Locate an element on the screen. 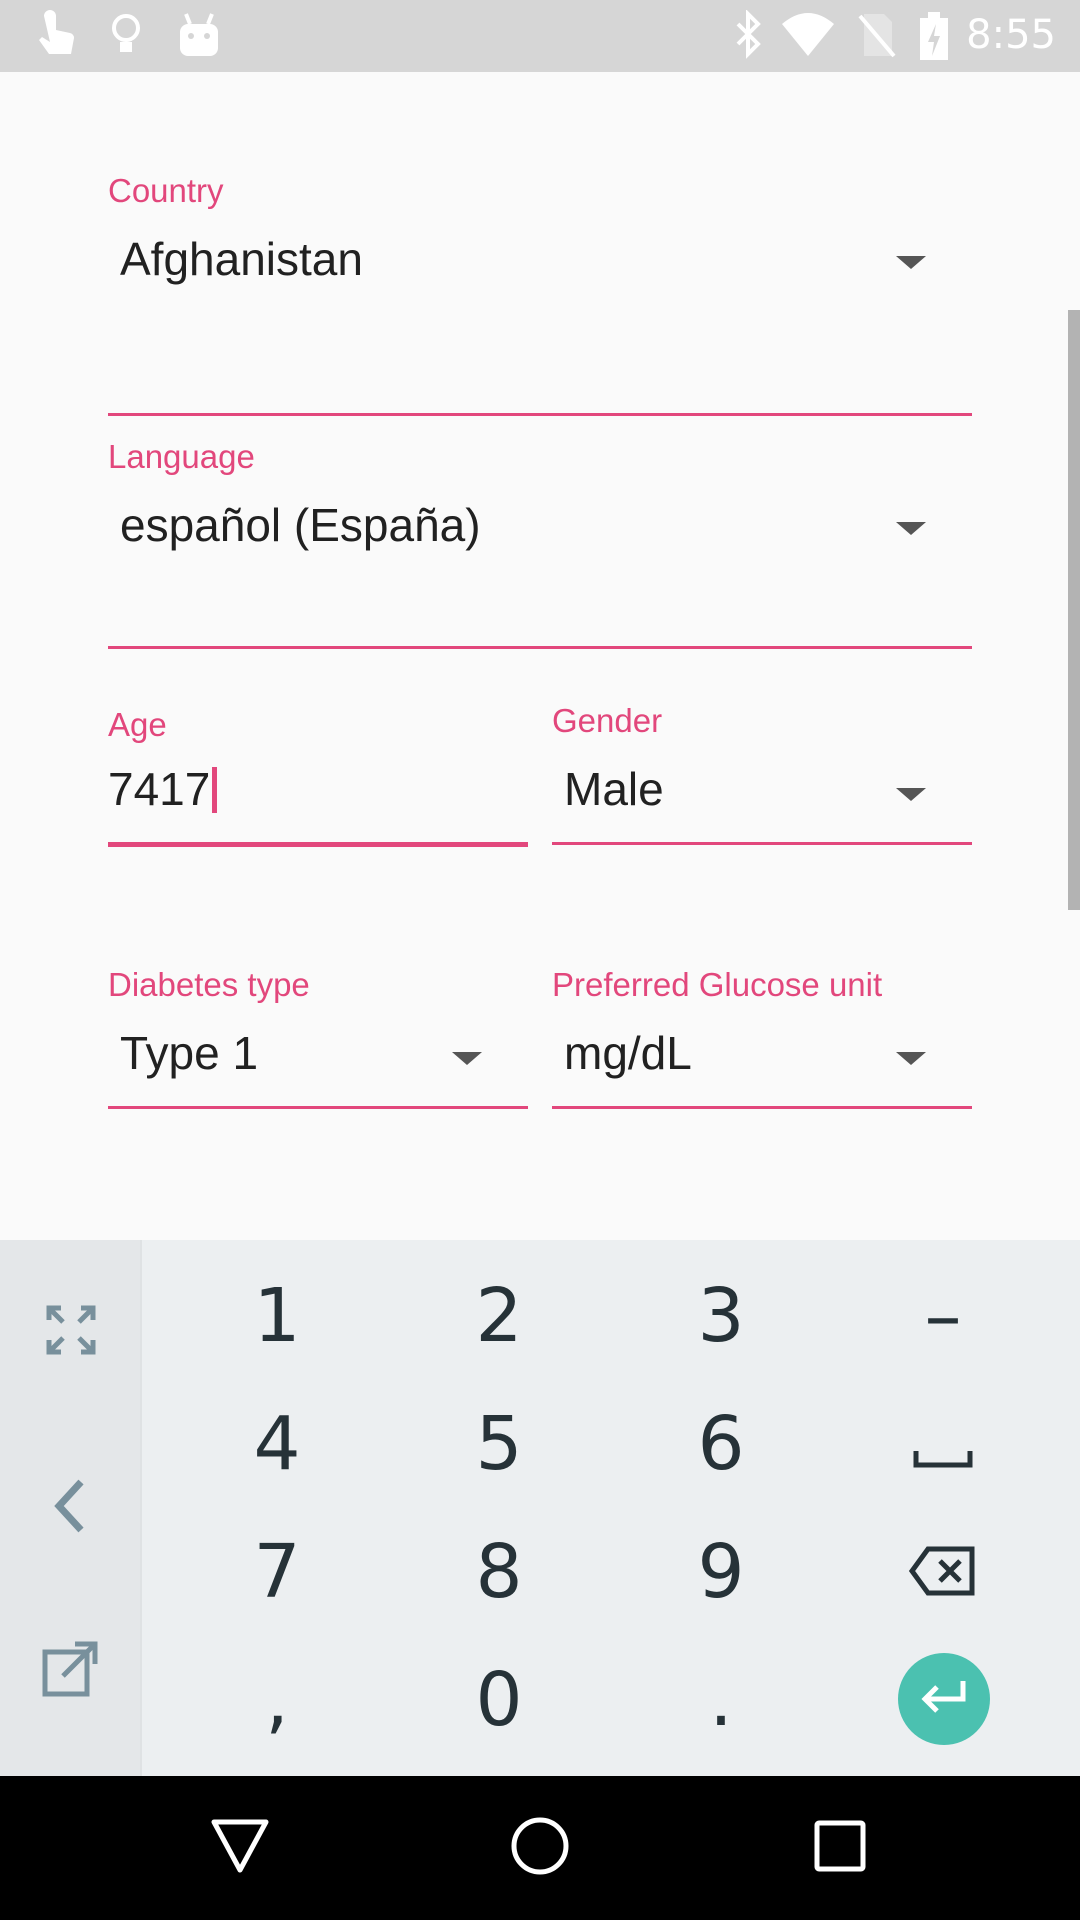  diabetes-type-dropdown: Diabetes type Type 1 is located at coordinates (318, 1037).